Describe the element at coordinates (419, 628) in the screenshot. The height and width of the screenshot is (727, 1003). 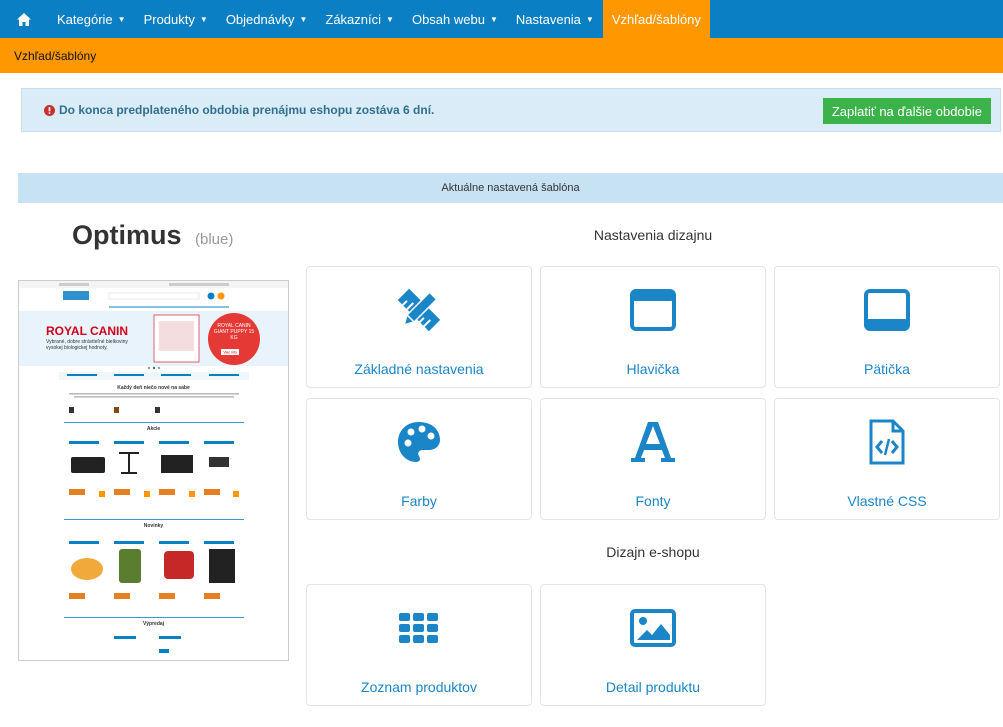
I see `grid-icon` at that location.